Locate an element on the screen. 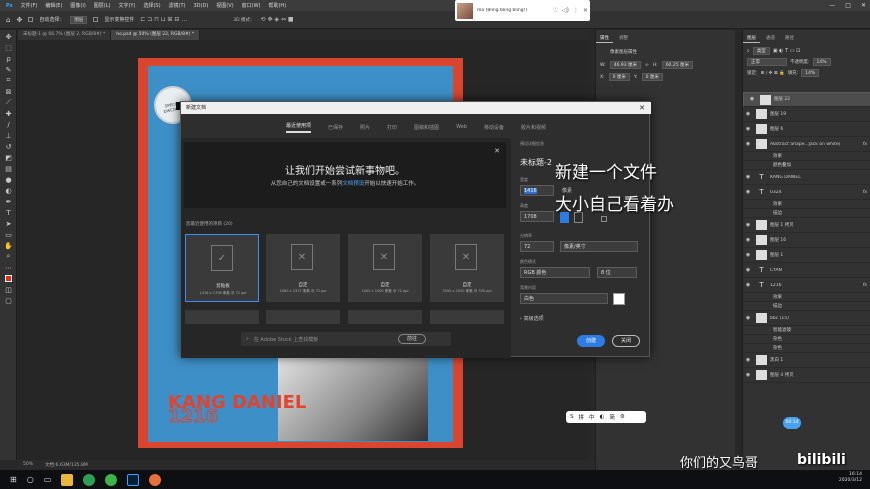 The height and width of the screenshot is (489, 870). menu-help: 帮助(H) is located at coordinates (277, 5).